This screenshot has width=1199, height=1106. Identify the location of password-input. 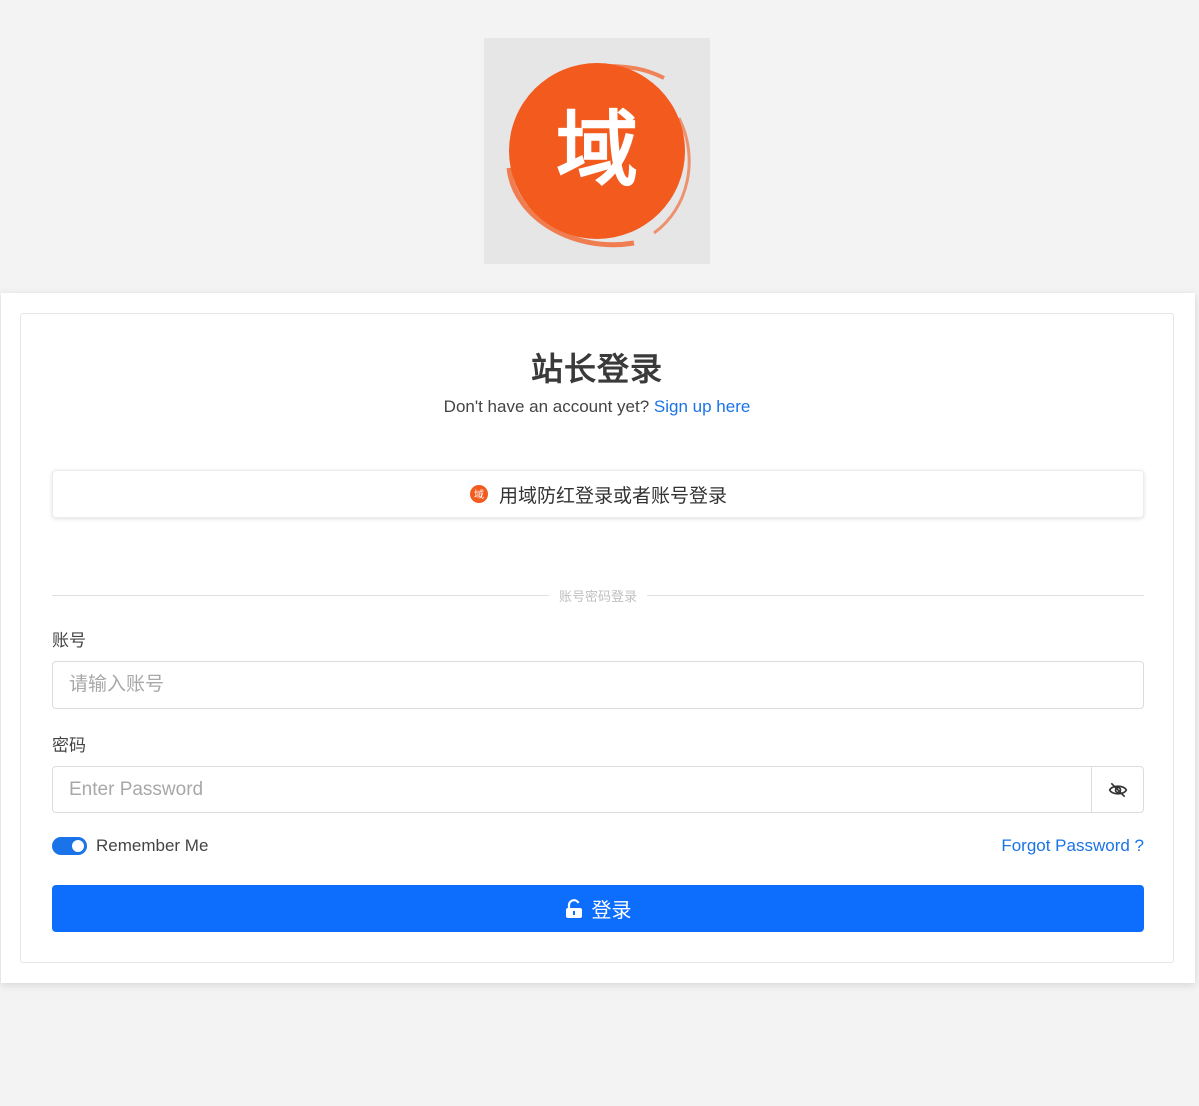
(572, 789).